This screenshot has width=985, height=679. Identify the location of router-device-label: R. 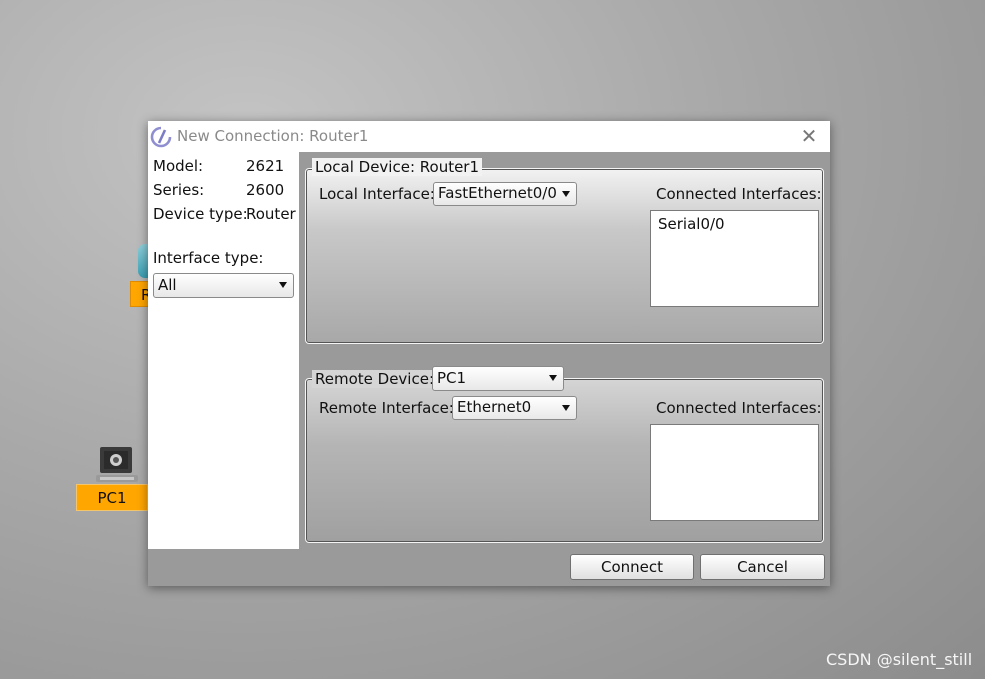
(140, 294).